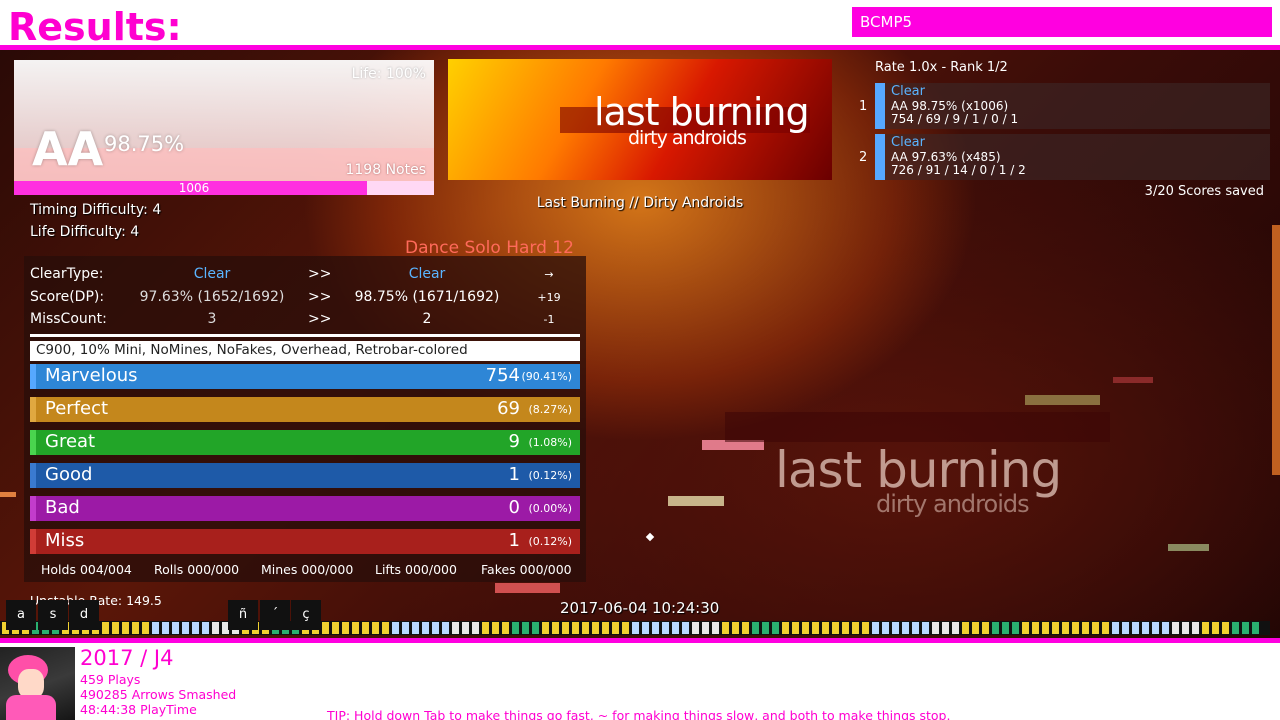 The height and width of the screenshot is (720, 1280). What do you see at coordinates (197, 569) in the screenshot?
I see `rolls-stat: Rolls 000/000` at bounding box center [197, 569].